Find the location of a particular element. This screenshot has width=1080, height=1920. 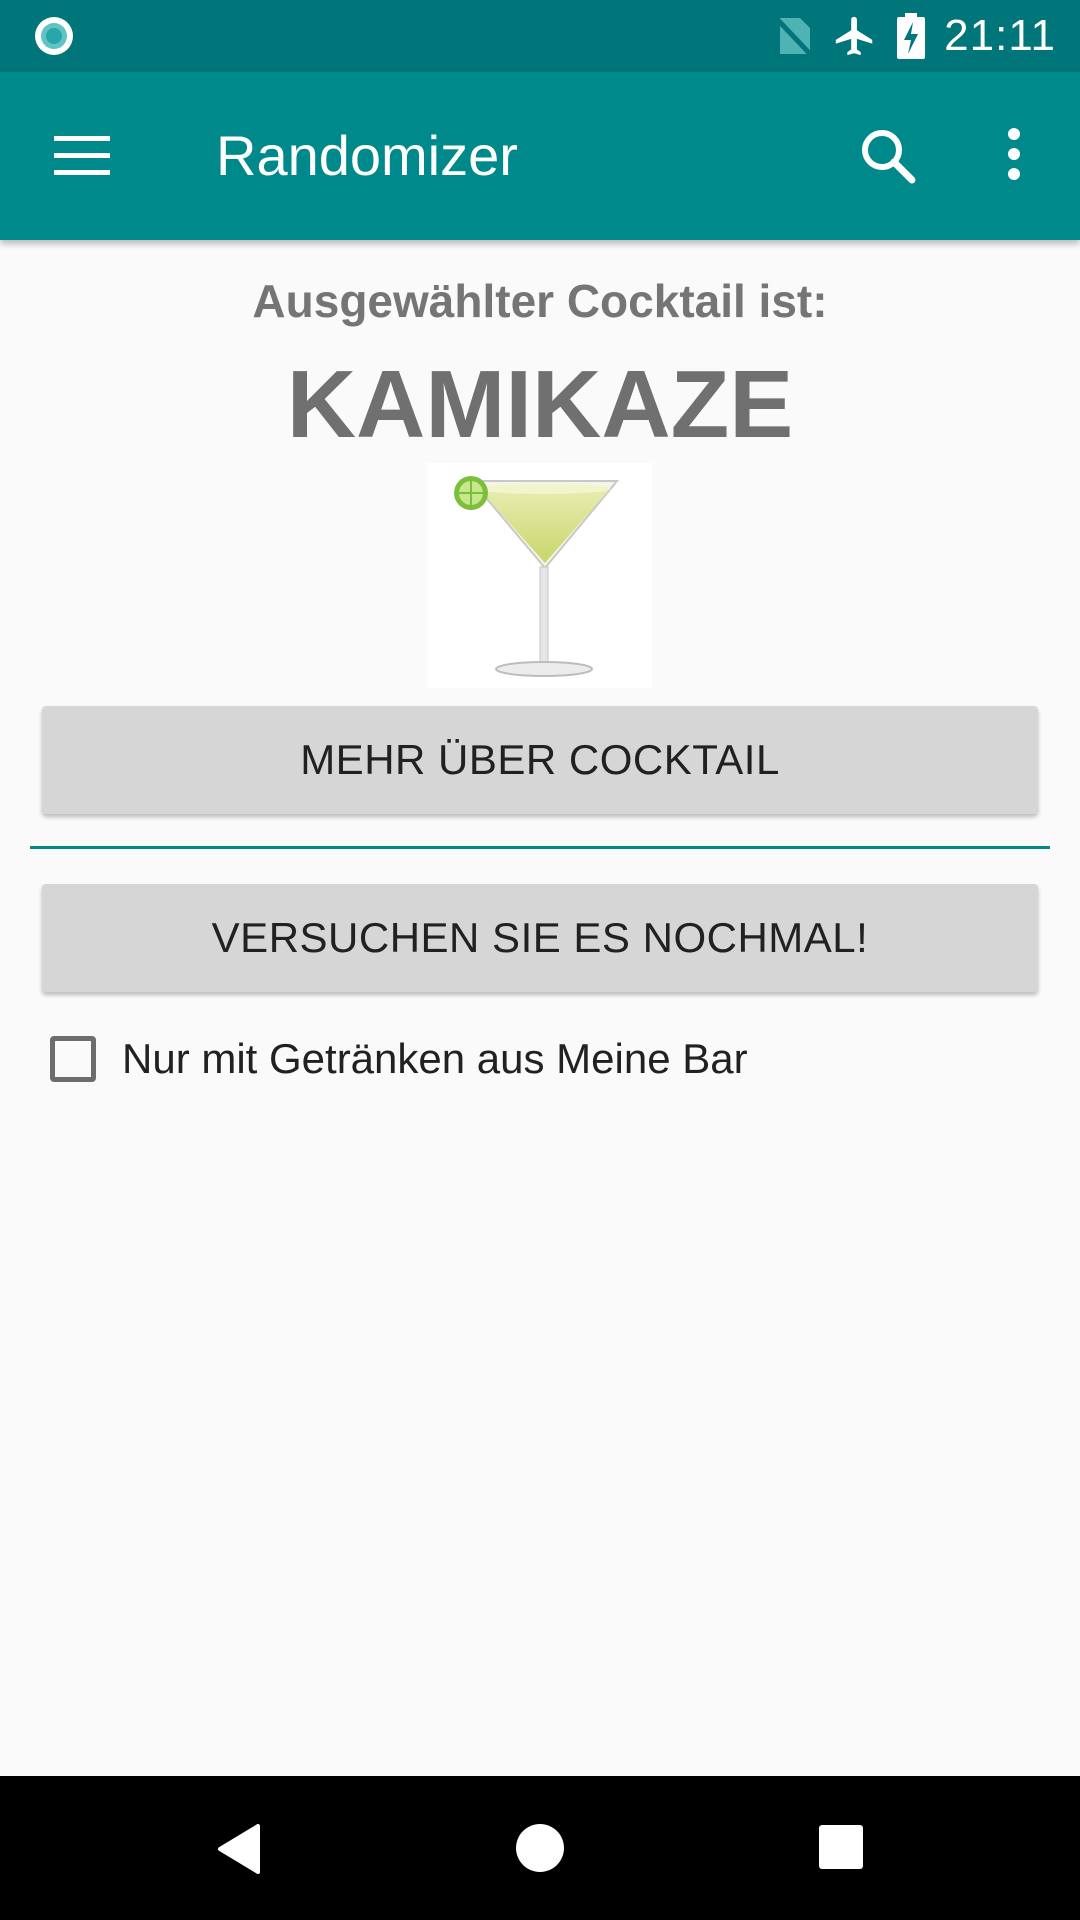

home-icon is located at coordinates (540, 1848).